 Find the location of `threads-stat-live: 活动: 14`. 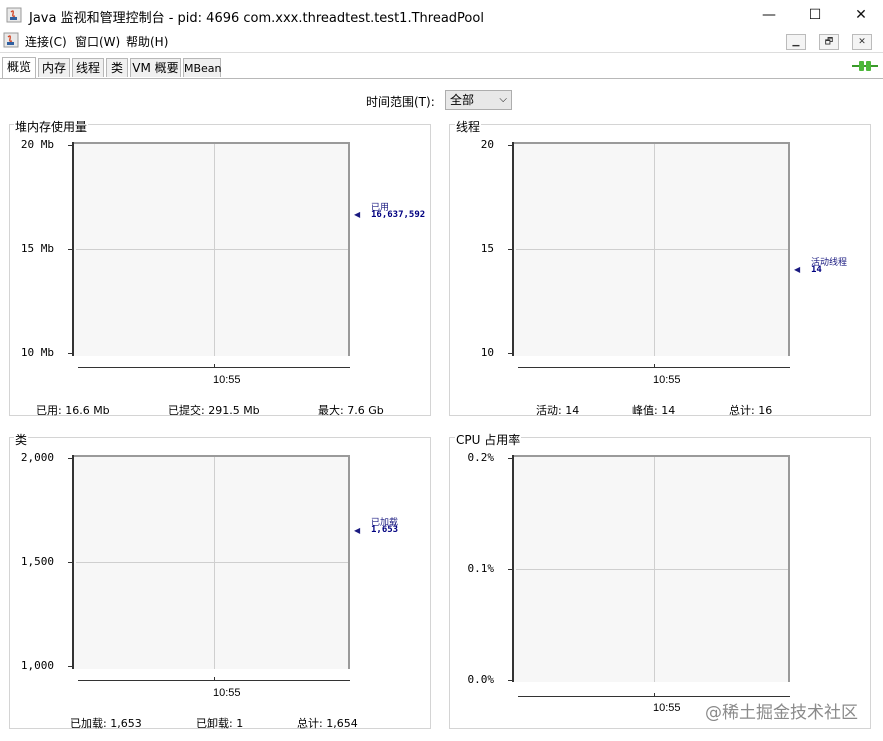

threads-stat-live: 活动: 14 is located at coordinates (558, 410).